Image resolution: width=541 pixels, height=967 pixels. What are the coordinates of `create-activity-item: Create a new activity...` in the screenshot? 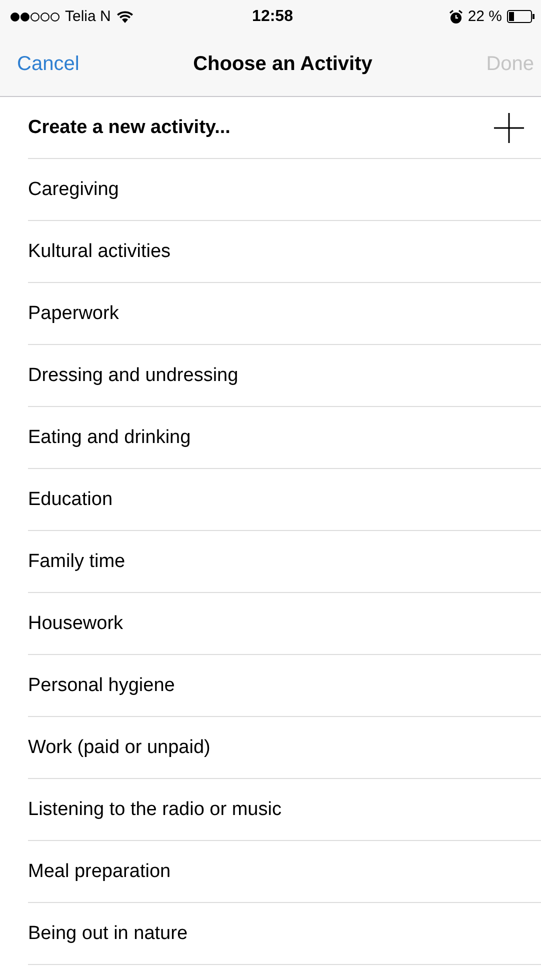 It's located at (129, 127).